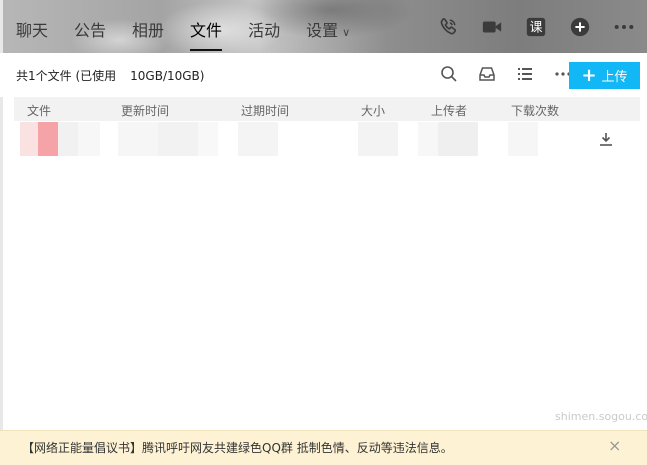 This screenshot has width=647, height=465. What do you see at coordinates (206, 35) in the screenshot?
I see `tab-files: 文件` at bounding box center [206, 35].